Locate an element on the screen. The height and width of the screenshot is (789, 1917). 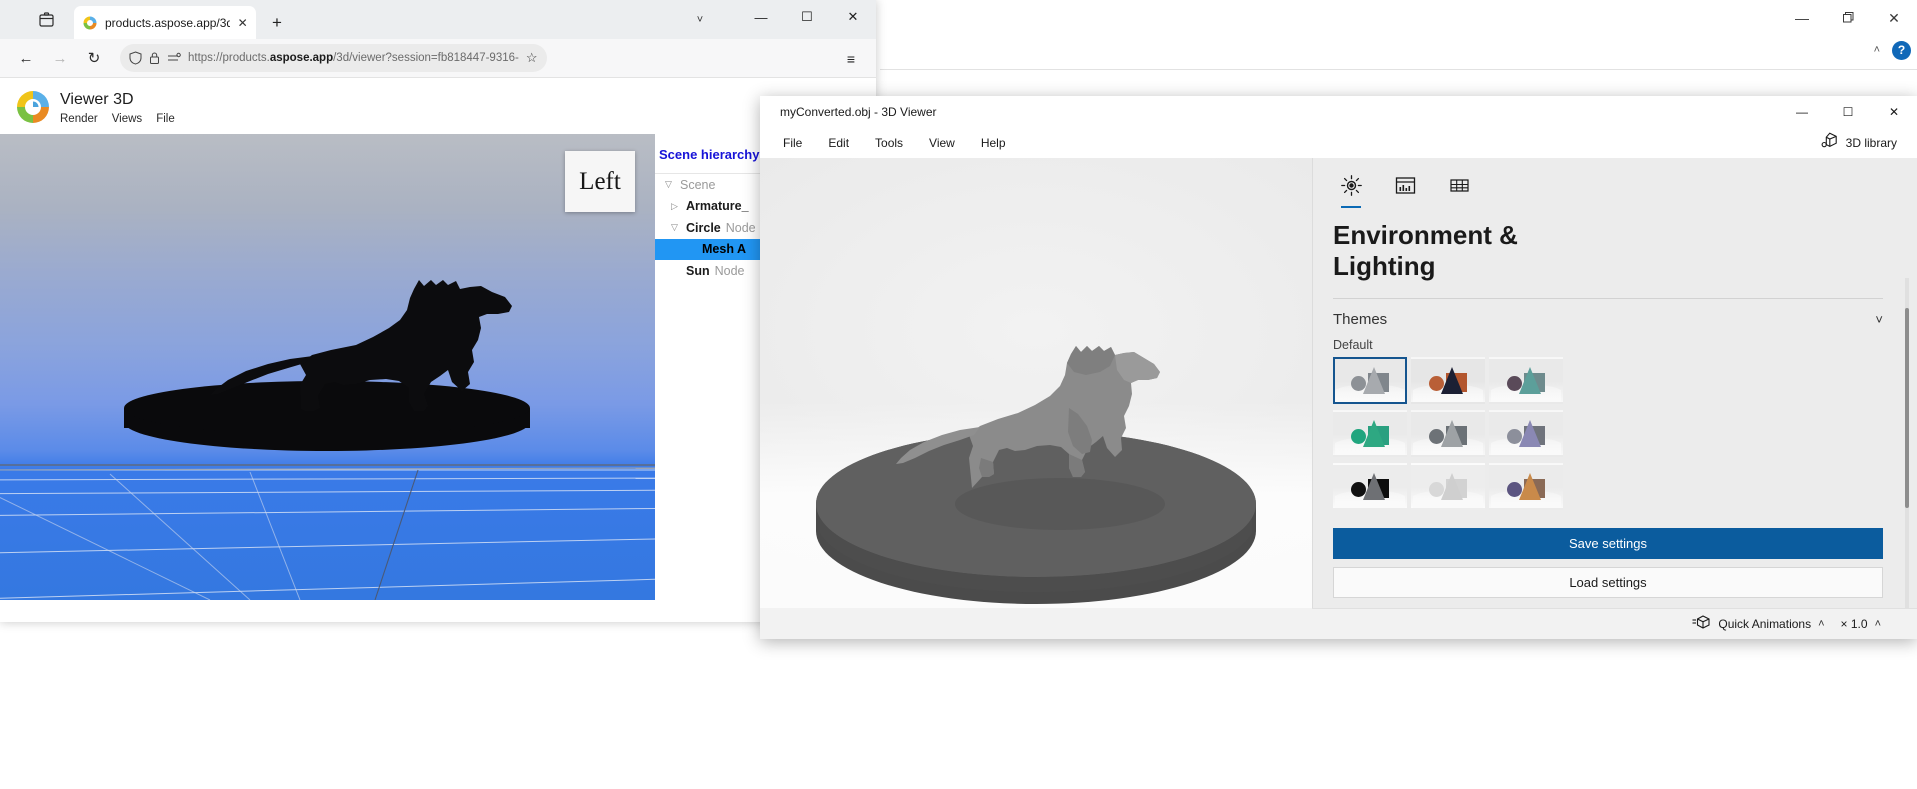
grid-icon is located at coordinates (1459, 188).